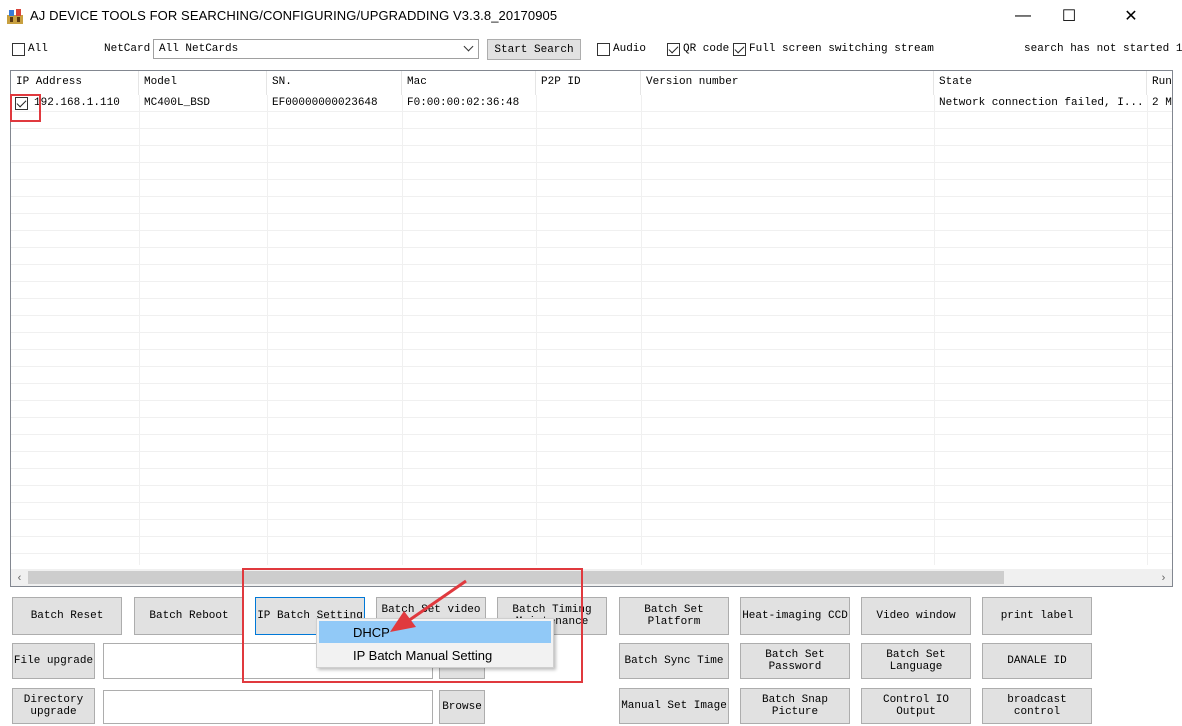  Describe the element at coordinates (795, 706) in the screenshot. I see `batch-snap-picture-button: Batch Snap Picture` at that location.